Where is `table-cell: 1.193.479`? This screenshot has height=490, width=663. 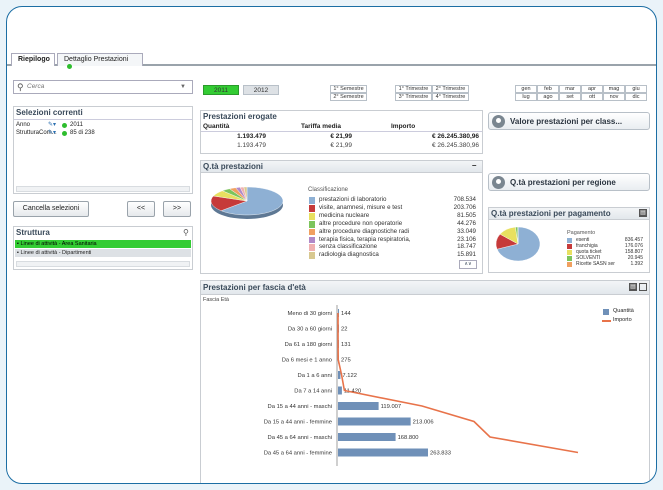
table-cell: 1.193.479 is located at coordinates (251, 145).